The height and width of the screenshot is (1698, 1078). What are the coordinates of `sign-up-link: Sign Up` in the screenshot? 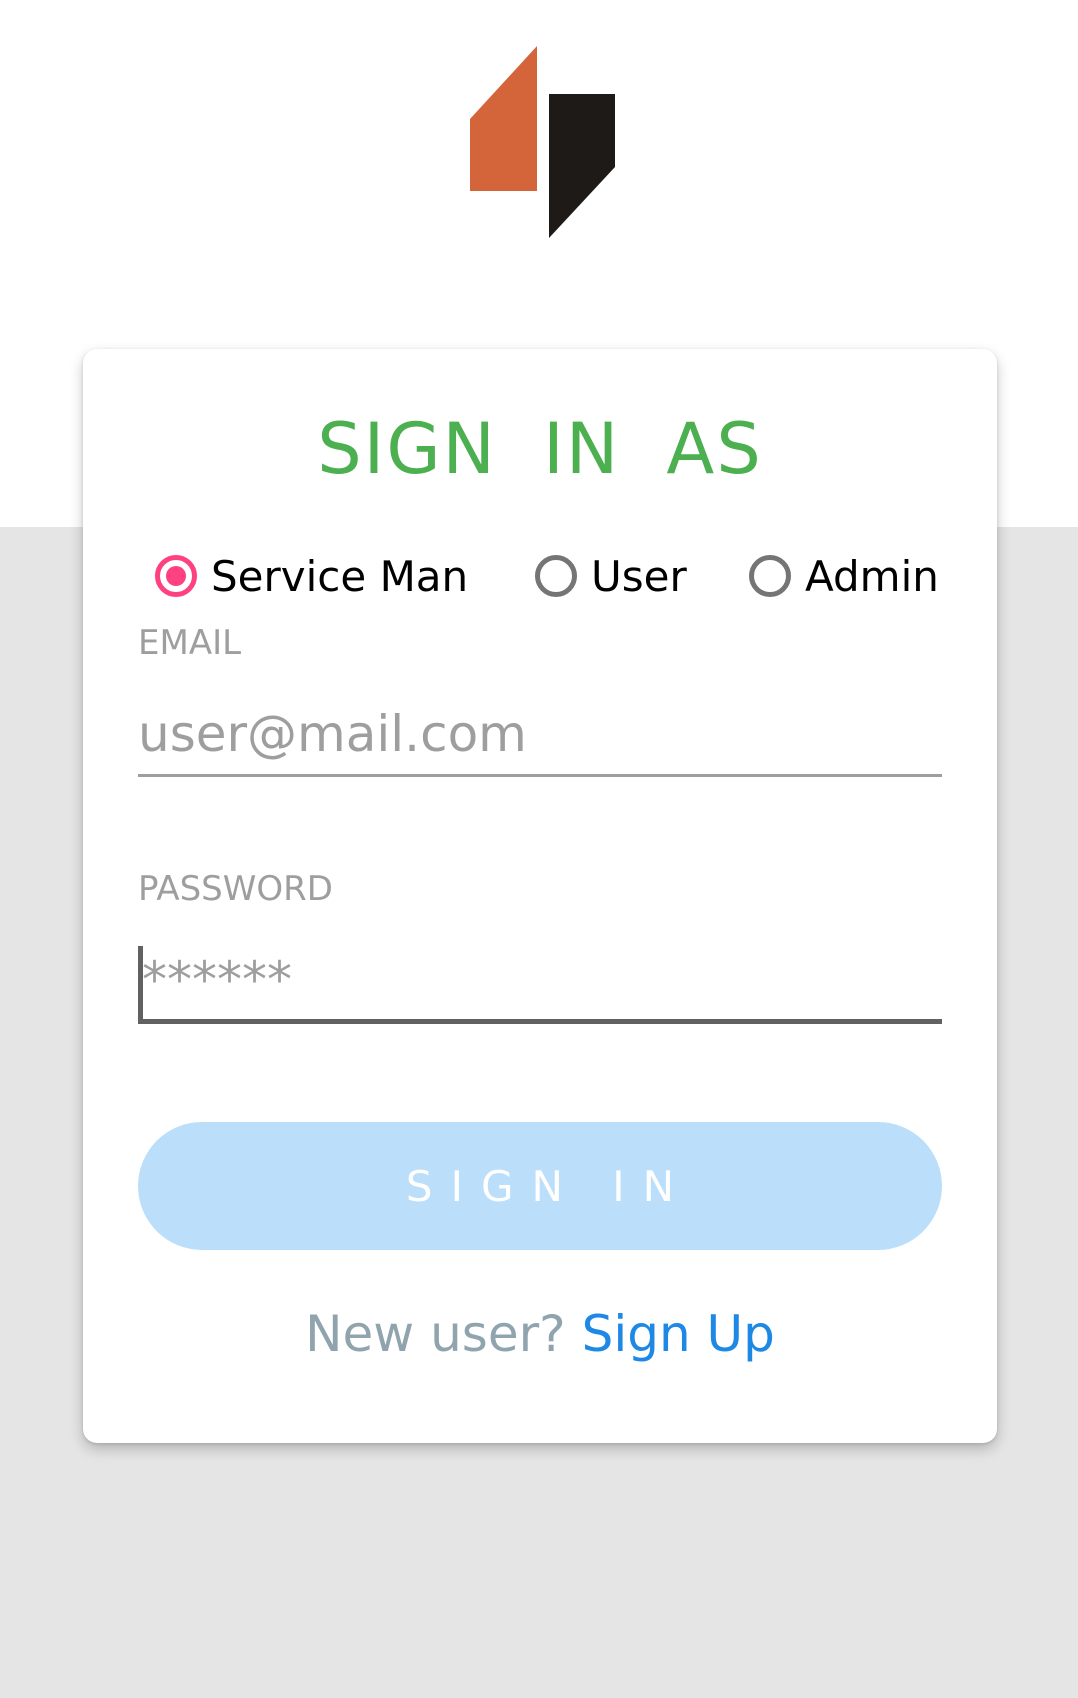 It's located at (678, 1334).